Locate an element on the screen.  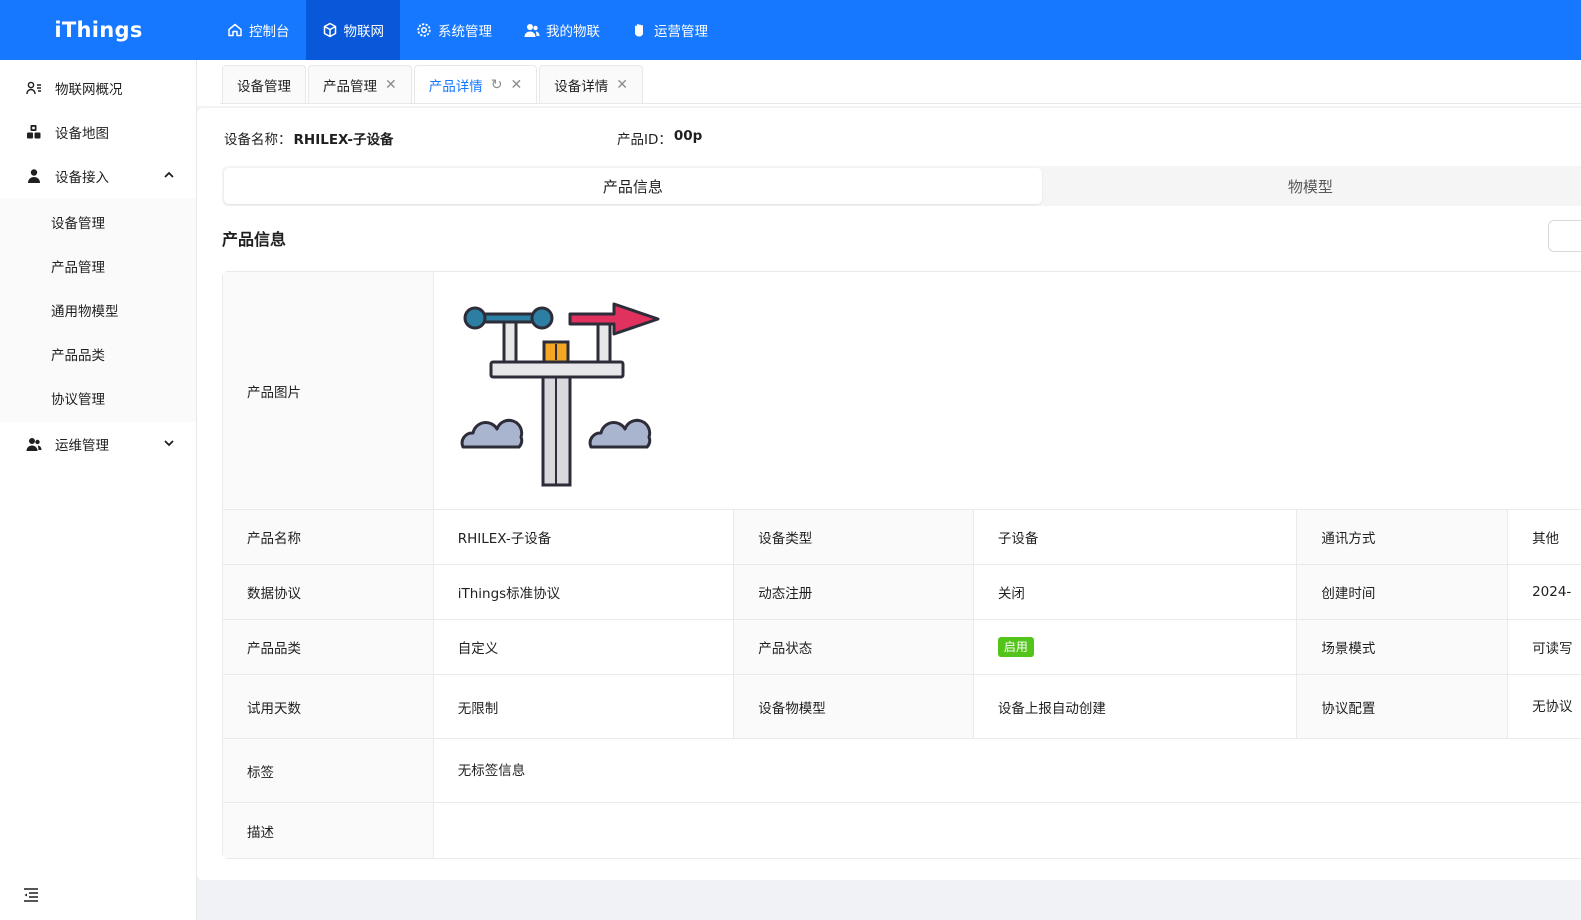
value-comm-method: 其他 is located at coordinates (1544, 537).